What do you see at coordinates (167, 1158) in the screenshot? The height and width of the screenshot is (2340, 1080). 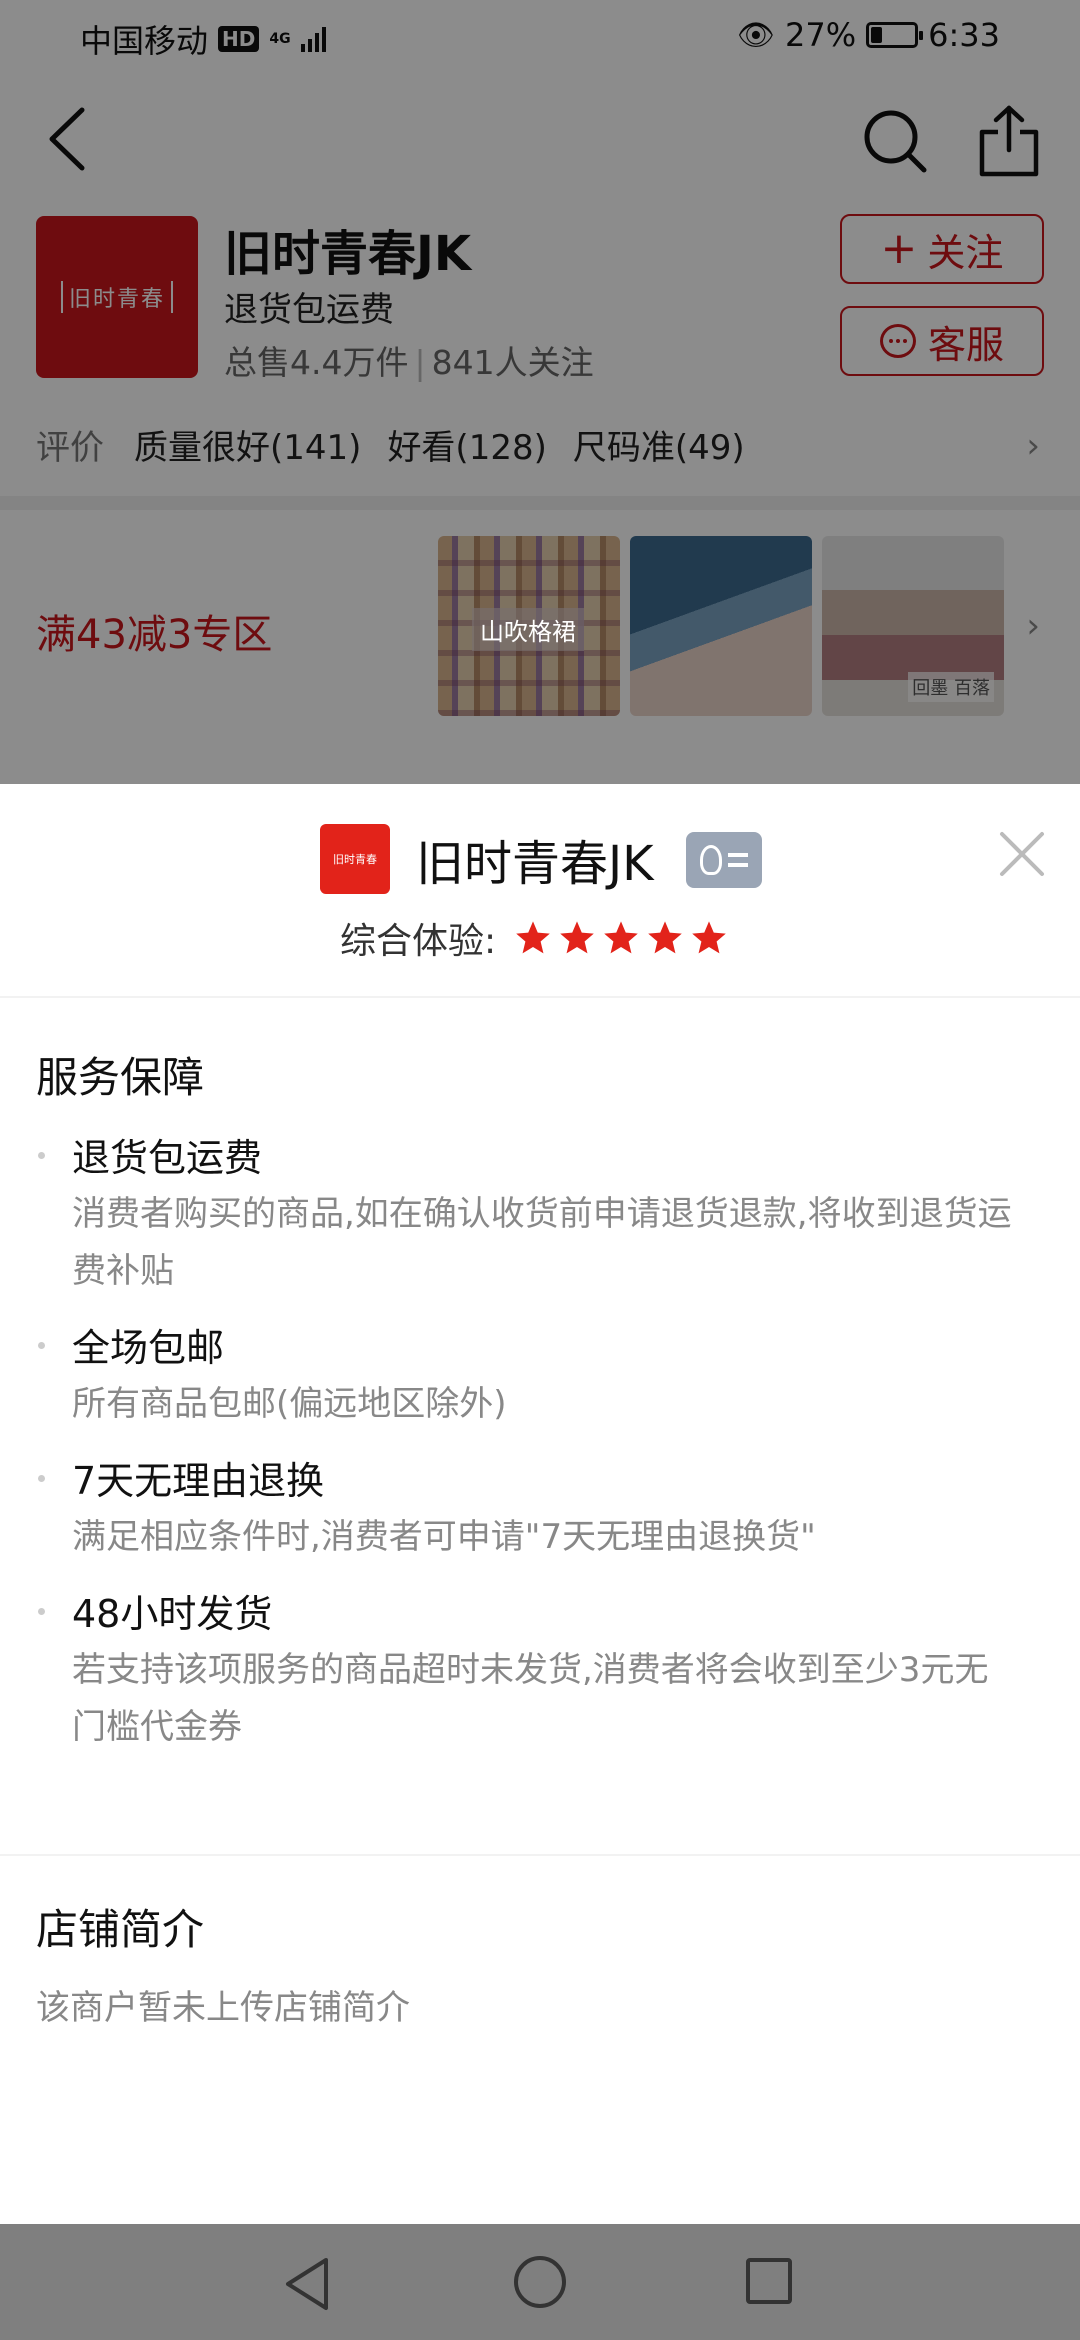 I see `guarantee-title: 退货包运费` at bounding box center [167, 1158].